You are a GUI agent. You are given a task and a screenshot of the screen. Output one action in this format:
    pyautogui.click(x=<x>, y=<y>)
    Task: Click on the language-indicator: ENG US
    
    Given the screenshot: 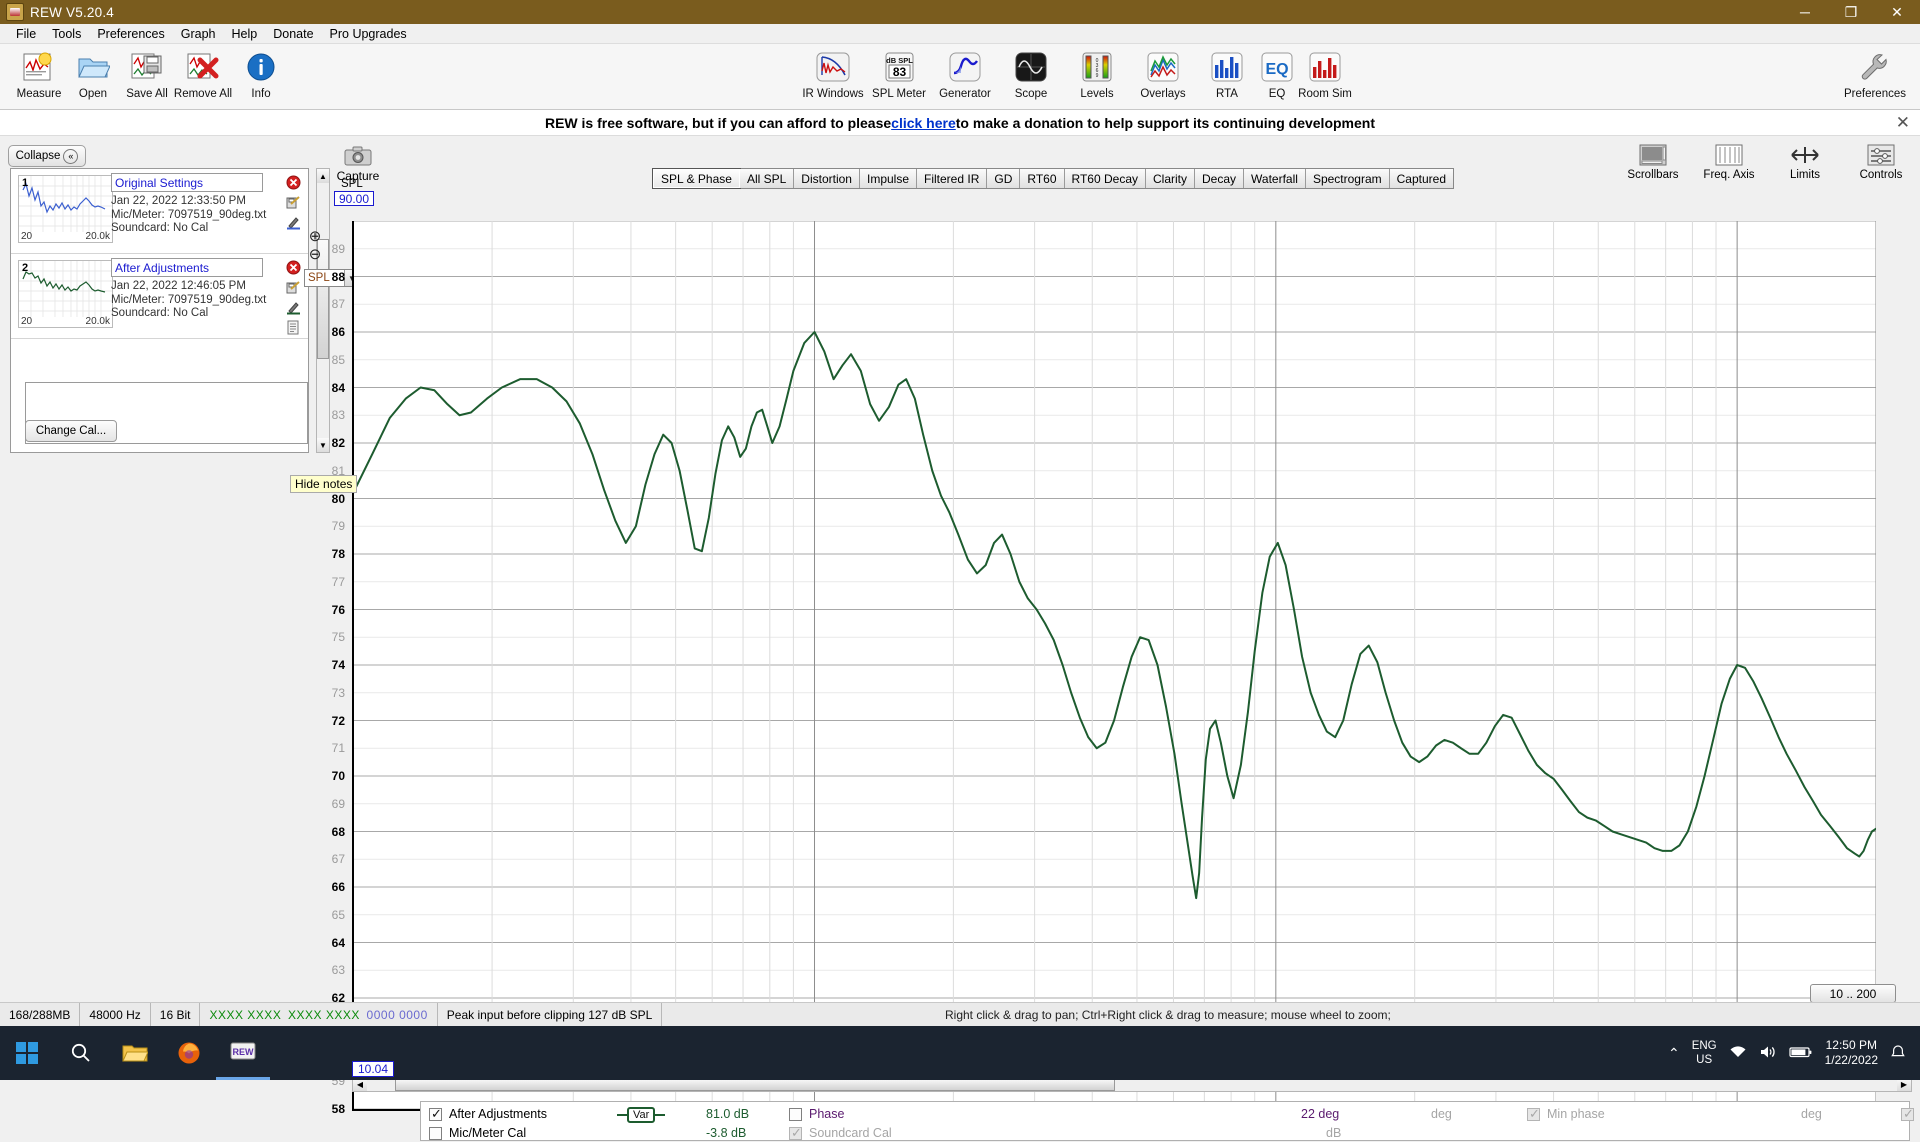 What is the action you would take?
    pyautogui.click(x=1704, y=1053)
    